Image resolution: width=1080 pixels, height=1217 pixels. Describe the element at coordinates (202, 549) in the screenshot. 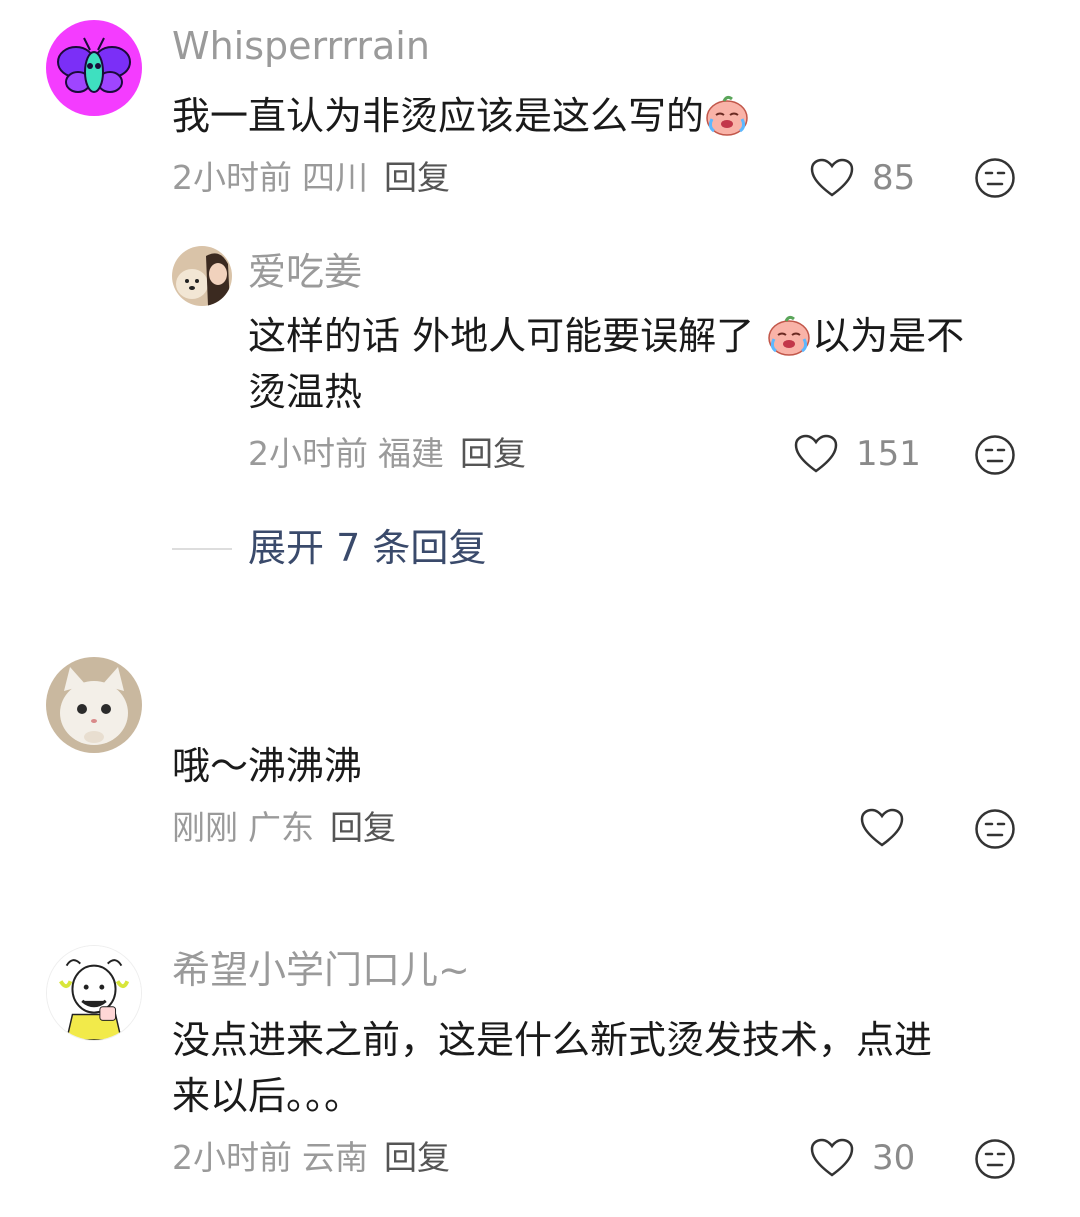

I see `expand-divider` at that location.